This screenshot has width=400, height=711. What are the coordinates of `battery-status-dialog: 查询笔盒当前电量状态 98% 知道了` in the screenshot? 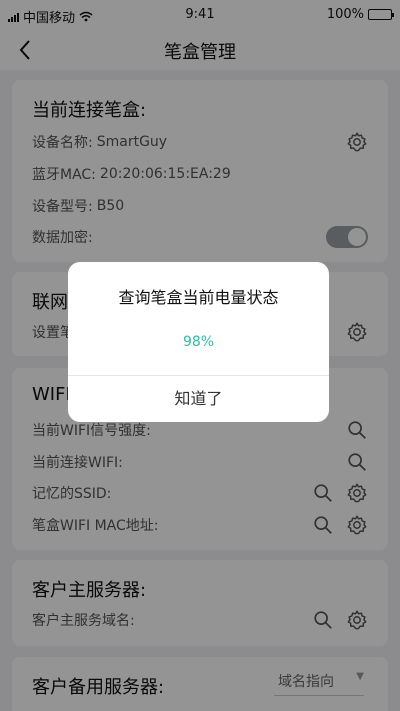 It's located at (198, 342).